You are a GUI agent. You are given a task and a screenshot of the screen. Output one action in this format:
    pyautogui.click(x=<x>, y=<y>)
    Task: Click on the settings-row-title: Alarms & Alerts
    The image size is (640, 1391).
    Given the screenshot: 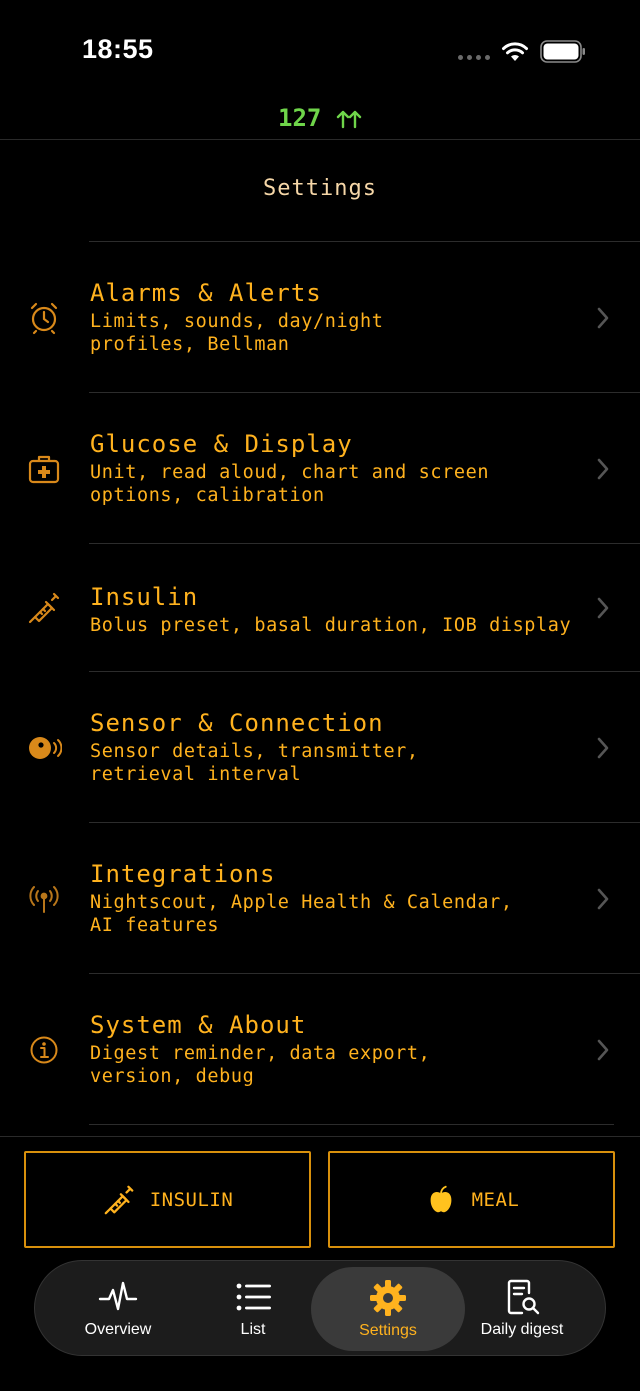 What is the action you would take?
    pyautogui.click(x=206, y=293)
    